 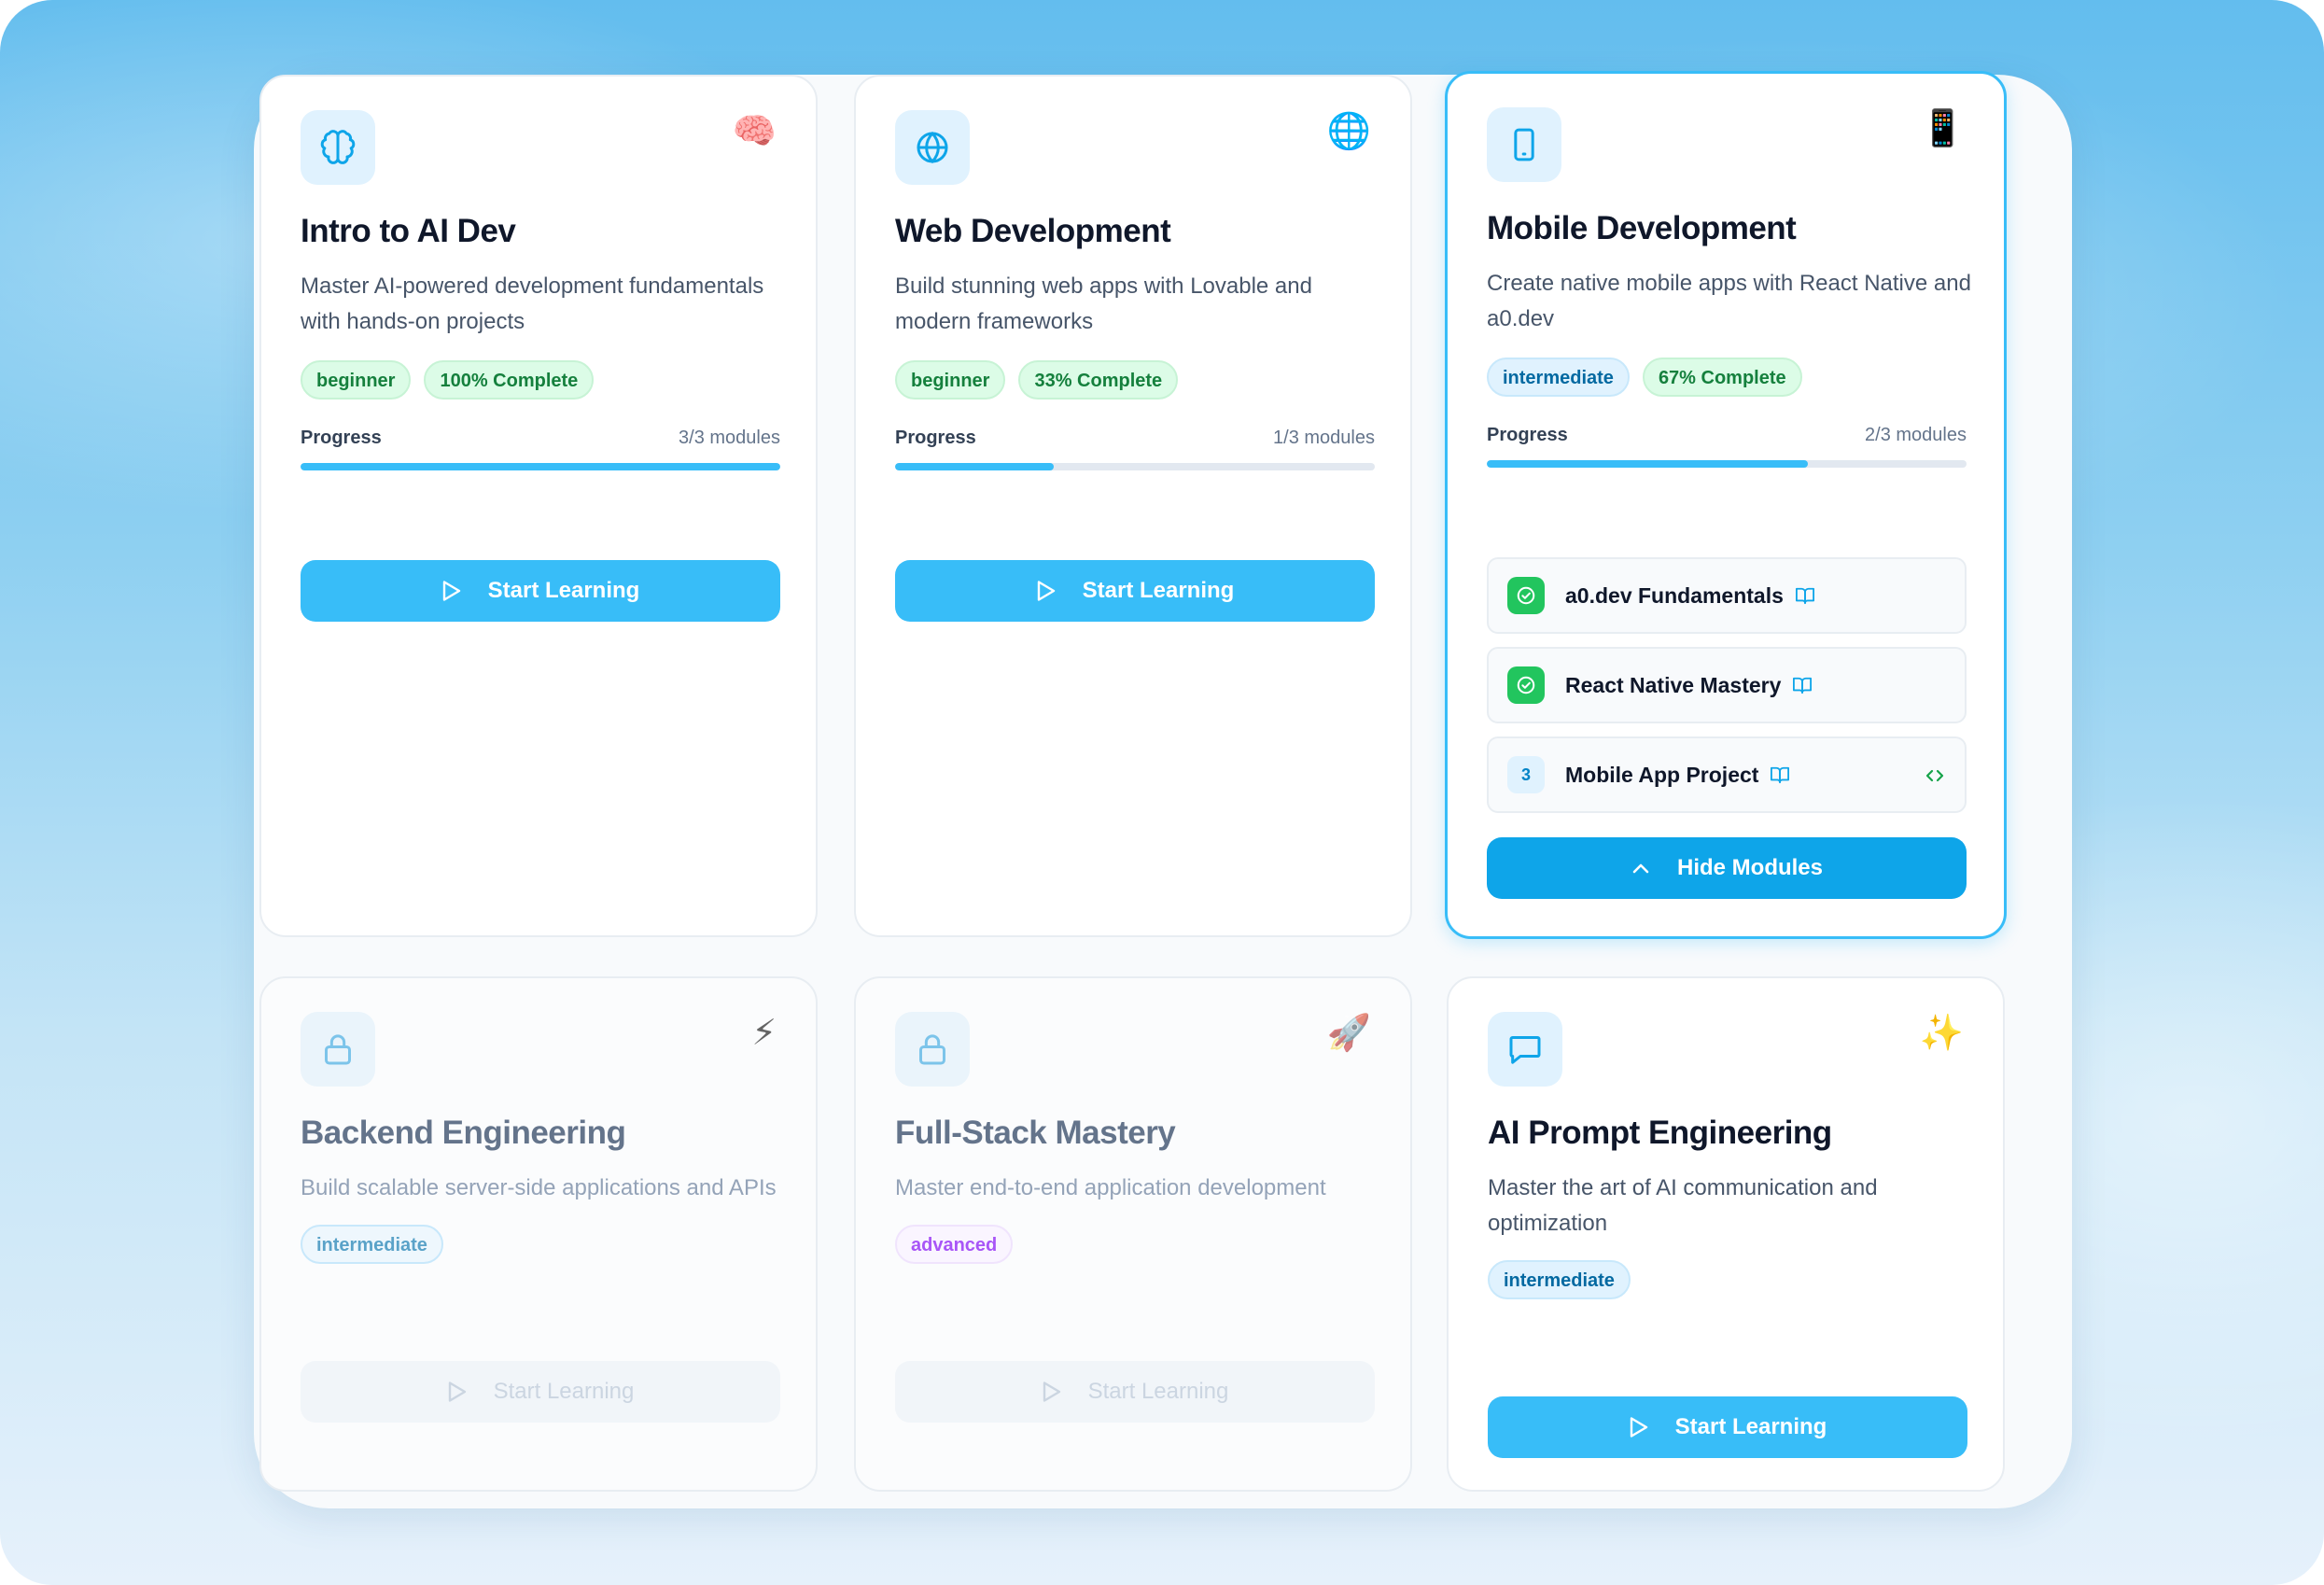 I want to click on course-title: Intro to AI Dev, so click(x=408, y=231).